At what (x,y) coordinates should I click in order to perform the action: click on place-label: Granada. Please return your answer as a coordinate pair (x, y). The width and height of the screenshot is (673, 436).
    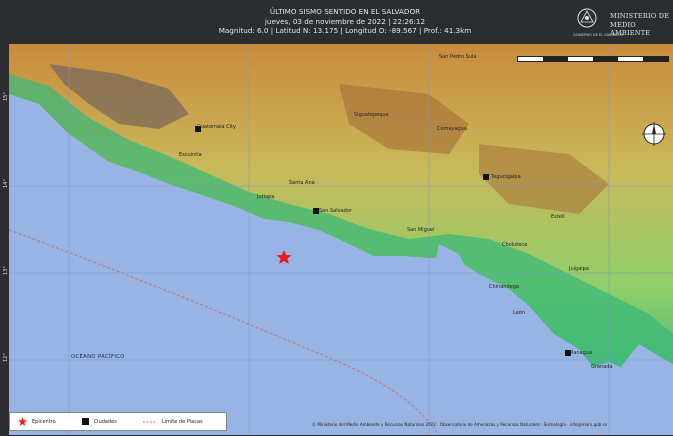
    Looking at the image, I should click on (602, 367).